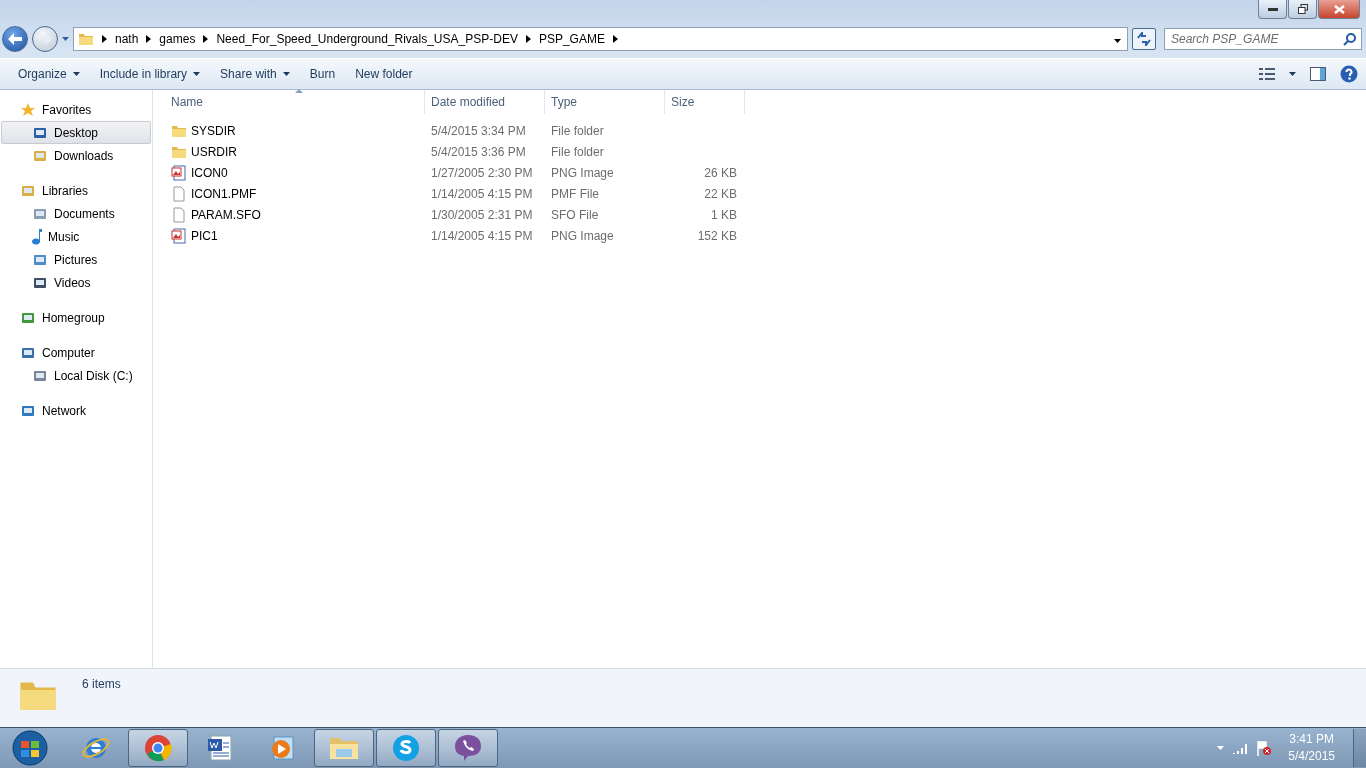 This screenshot has width=1366, height=768. What do you see at coordinates (478, 152) in the screenshot?
I see `table-cell-text: 5/4/2015 3:36 PM` at bounding box center [478, 152].